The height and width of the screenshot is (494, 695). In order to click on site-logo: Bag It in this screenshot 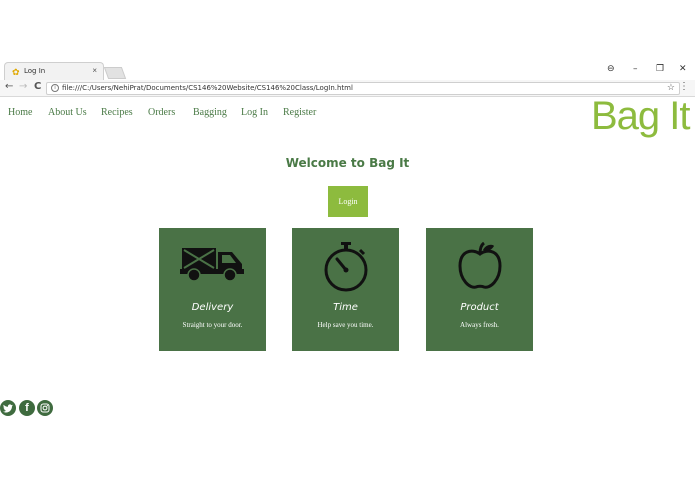, I will do `click(641, 116)`.